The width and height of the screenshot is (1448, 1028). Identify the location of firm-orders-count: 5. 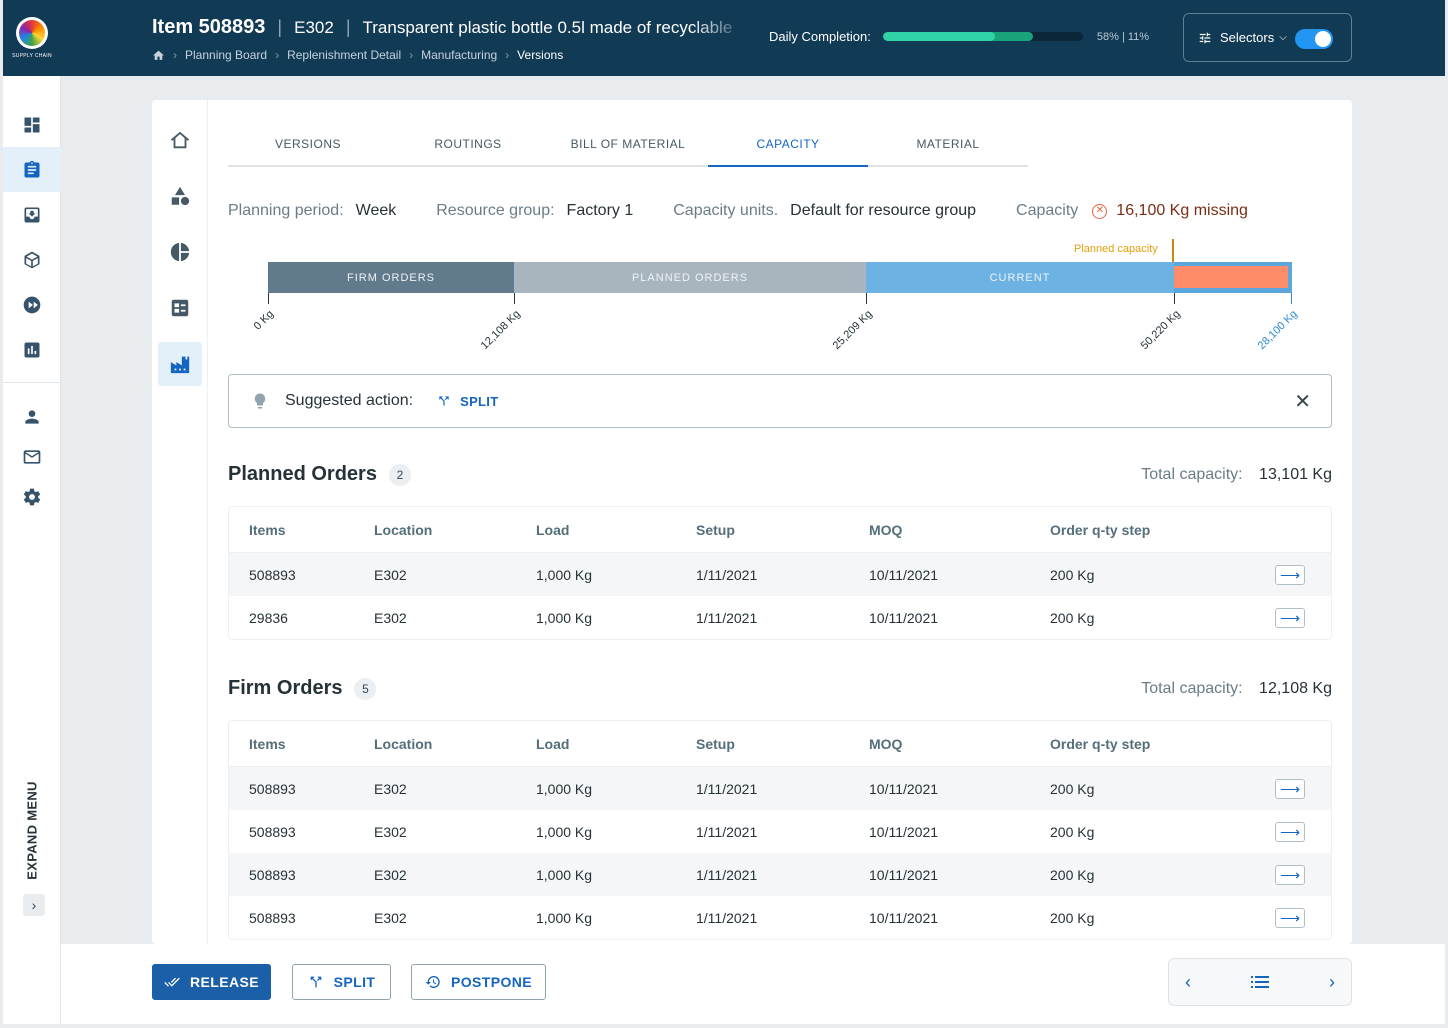
(365, 688).